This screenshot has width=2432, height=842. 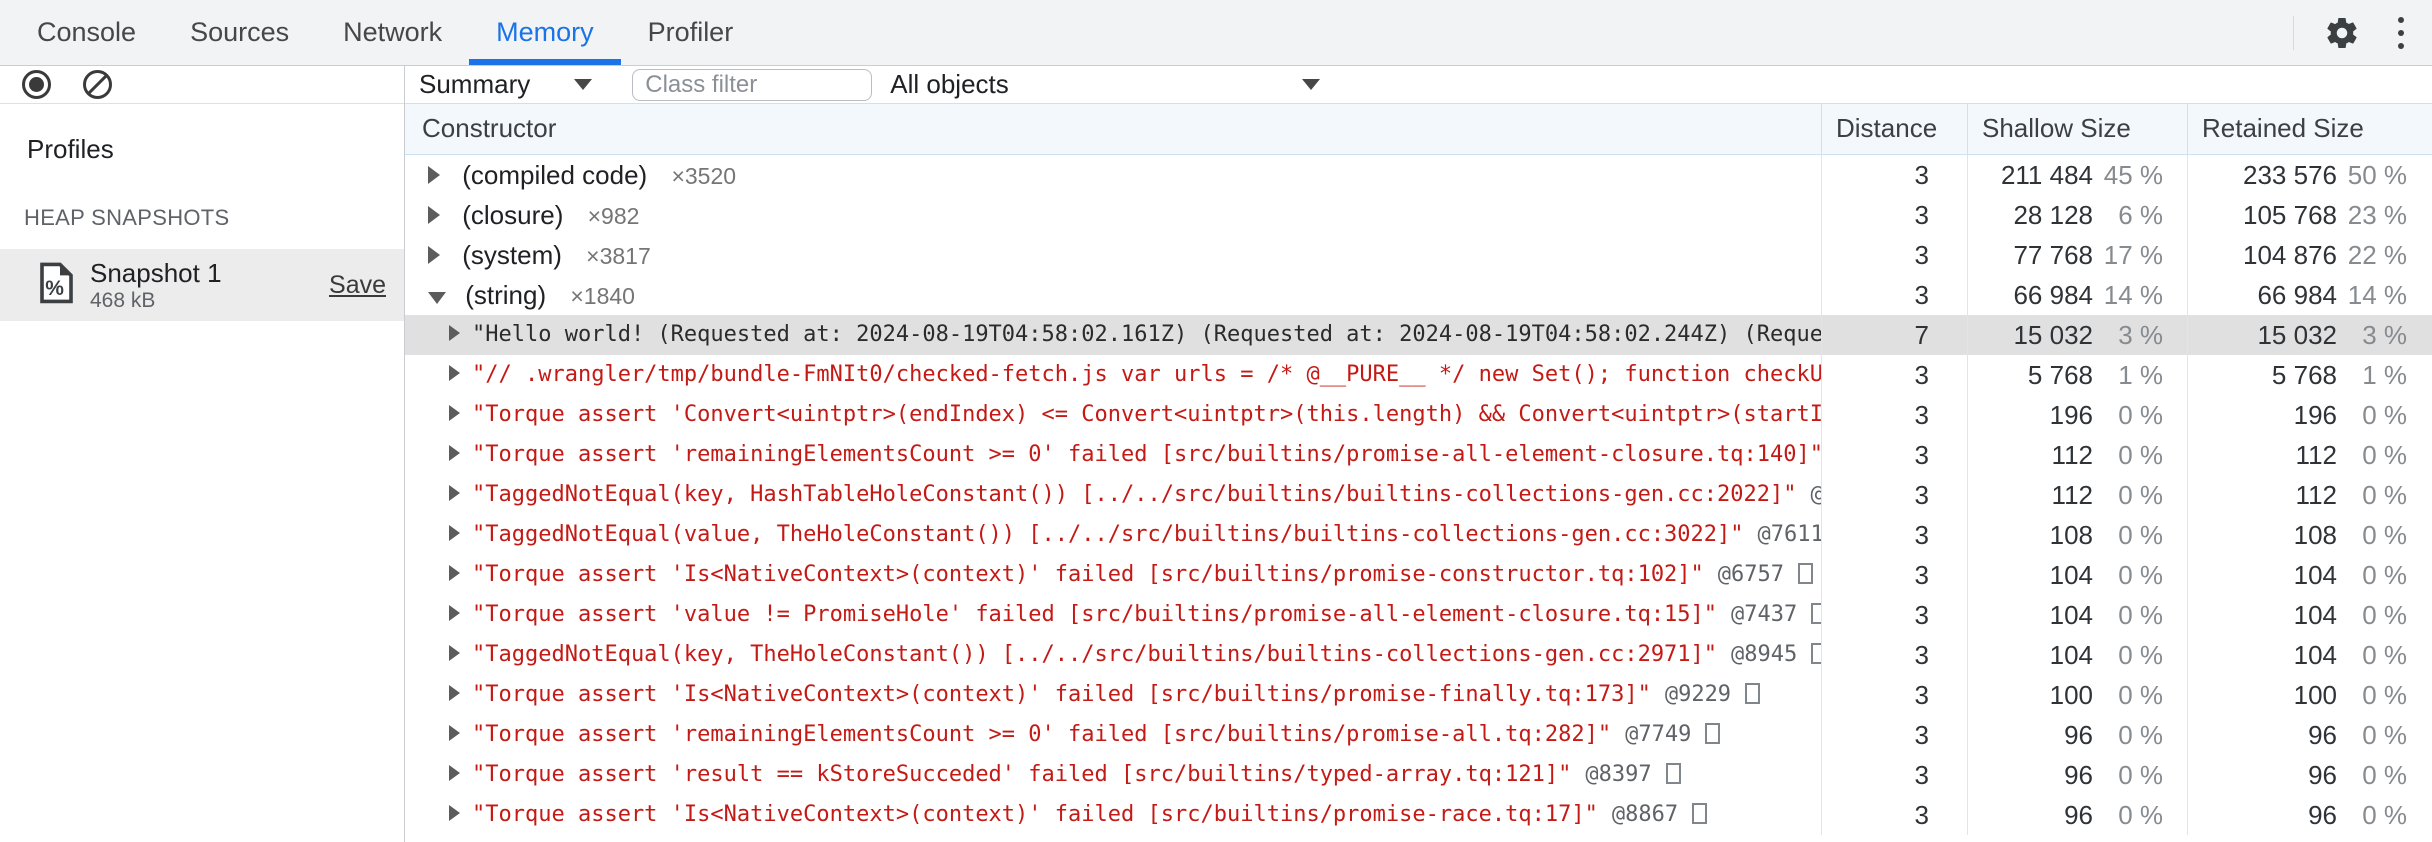 What do you see at coordinates (2140, 215) in the screenshot?
I see `shallow-size-percent: 6 %` at bounding box center [2140, 215].